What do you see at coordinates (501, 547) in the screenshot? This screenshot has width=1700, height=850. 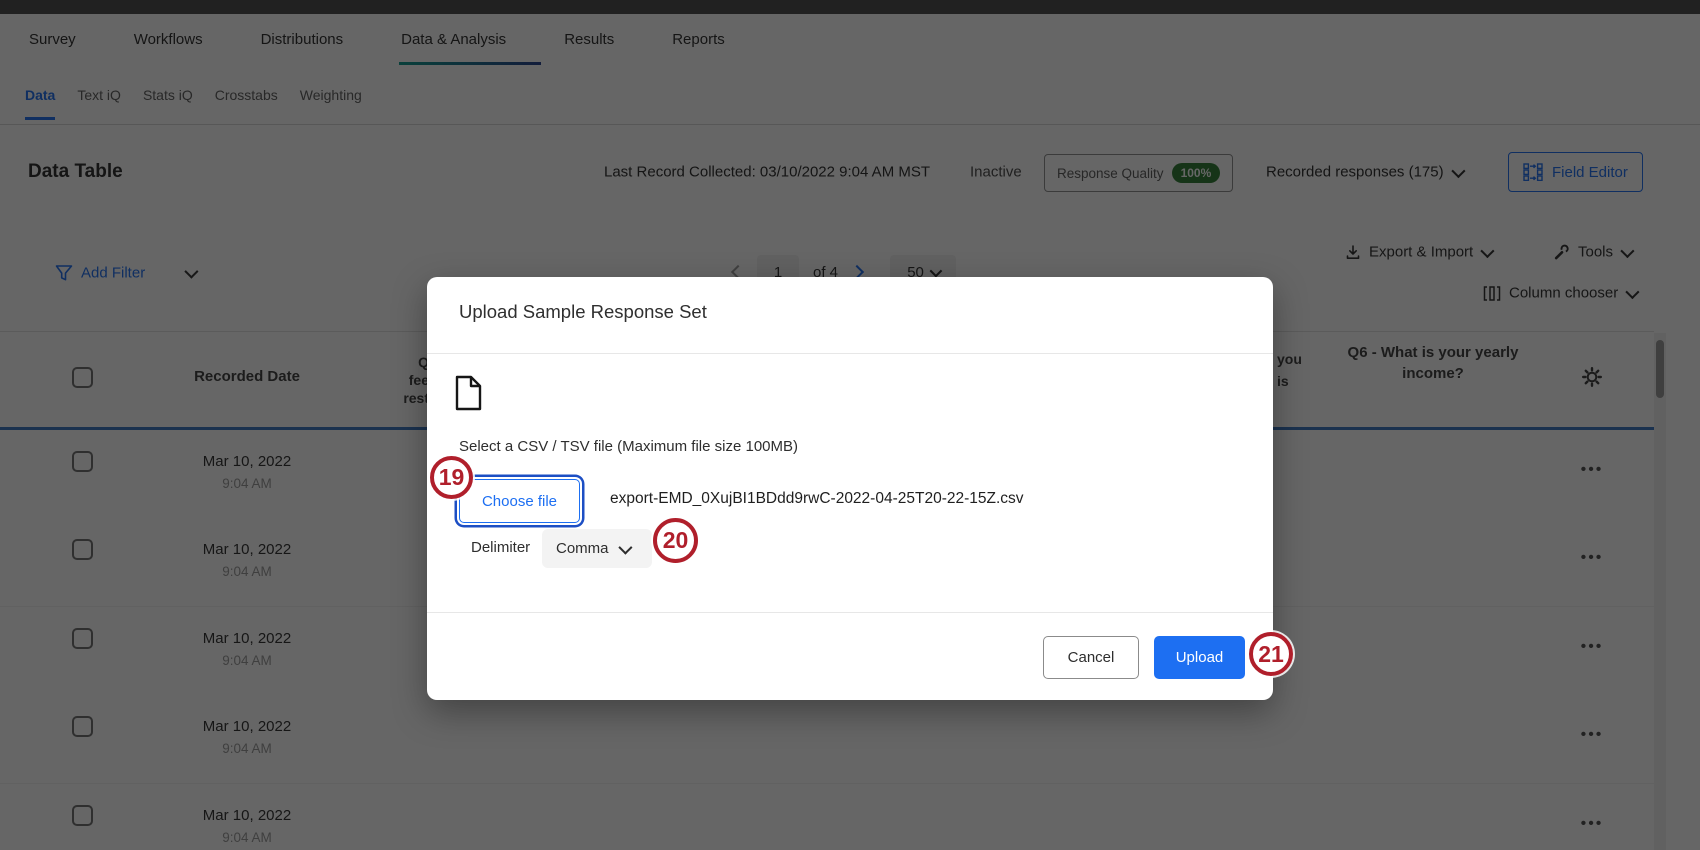 I see `delimiter-label: Delimiter` at bounding box center [501, 547].